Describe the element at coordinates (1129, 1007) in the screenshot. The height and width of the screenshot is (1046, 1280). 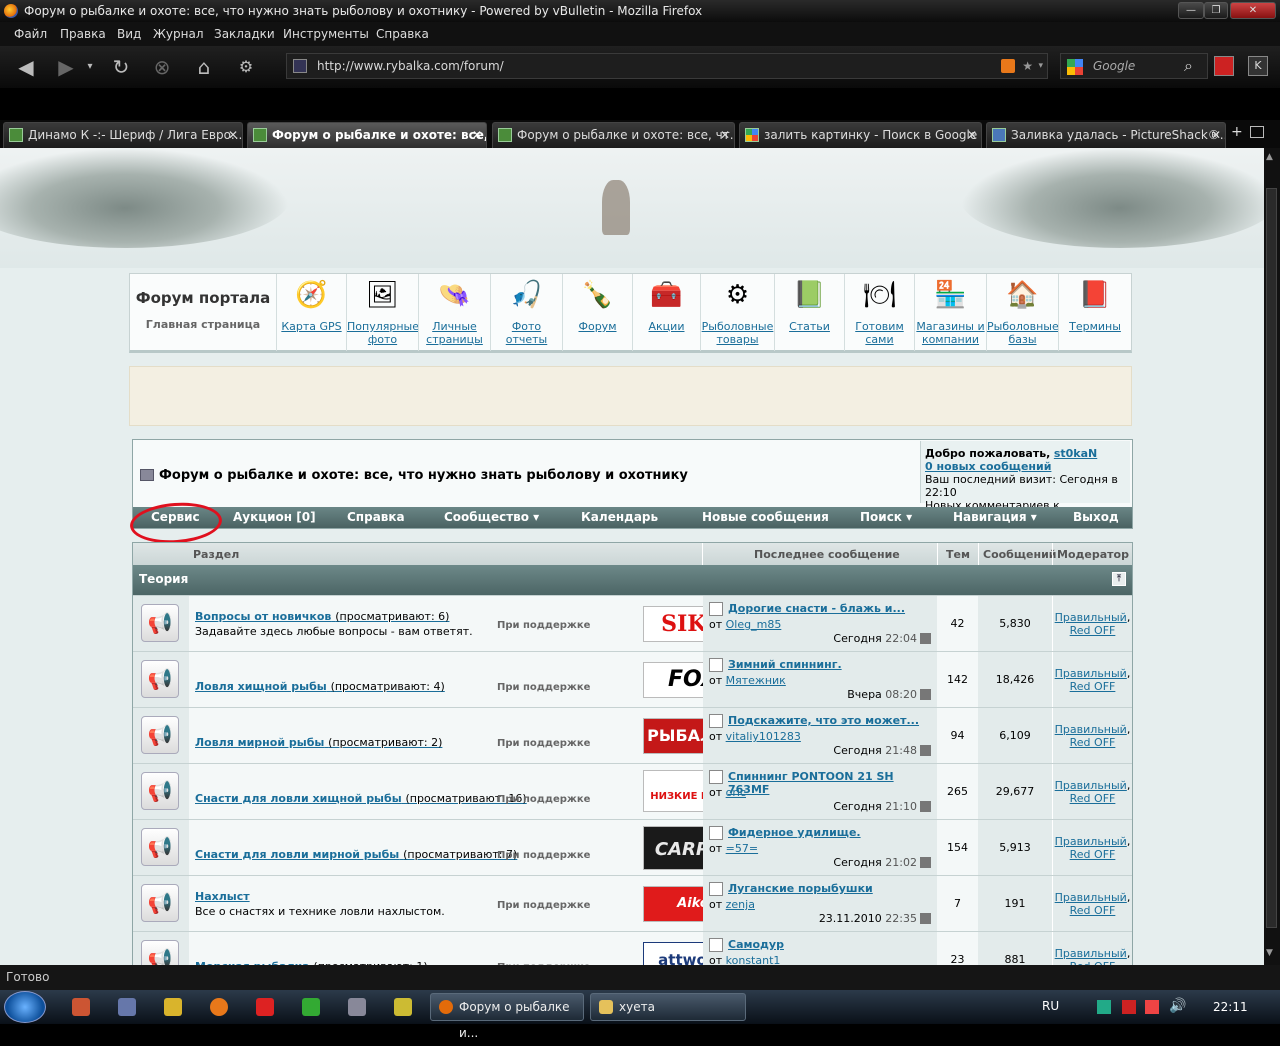
I see `network-icon` at that location.